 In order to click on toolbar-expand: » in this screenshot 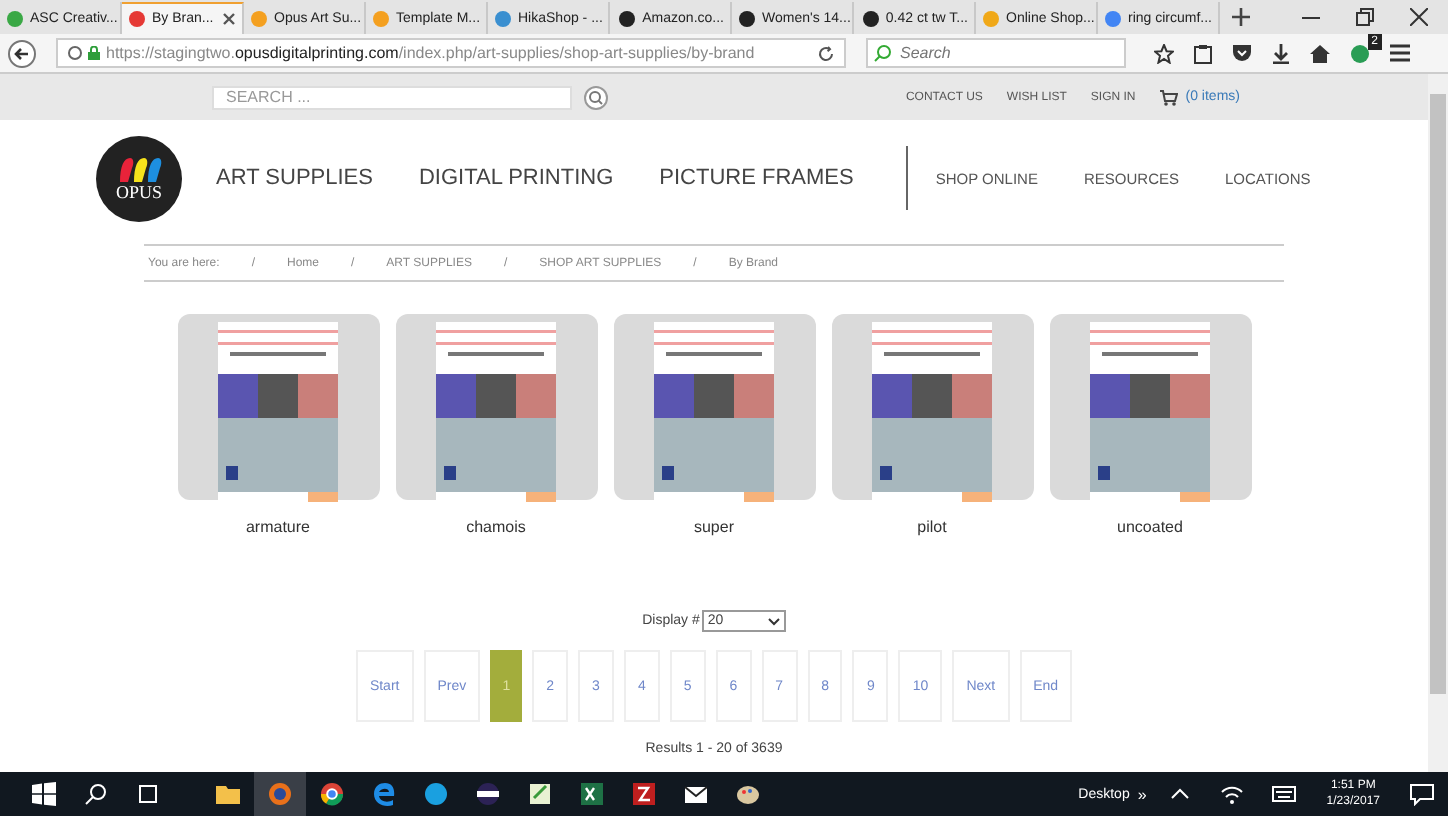, I will do `click(1142, 794)`.